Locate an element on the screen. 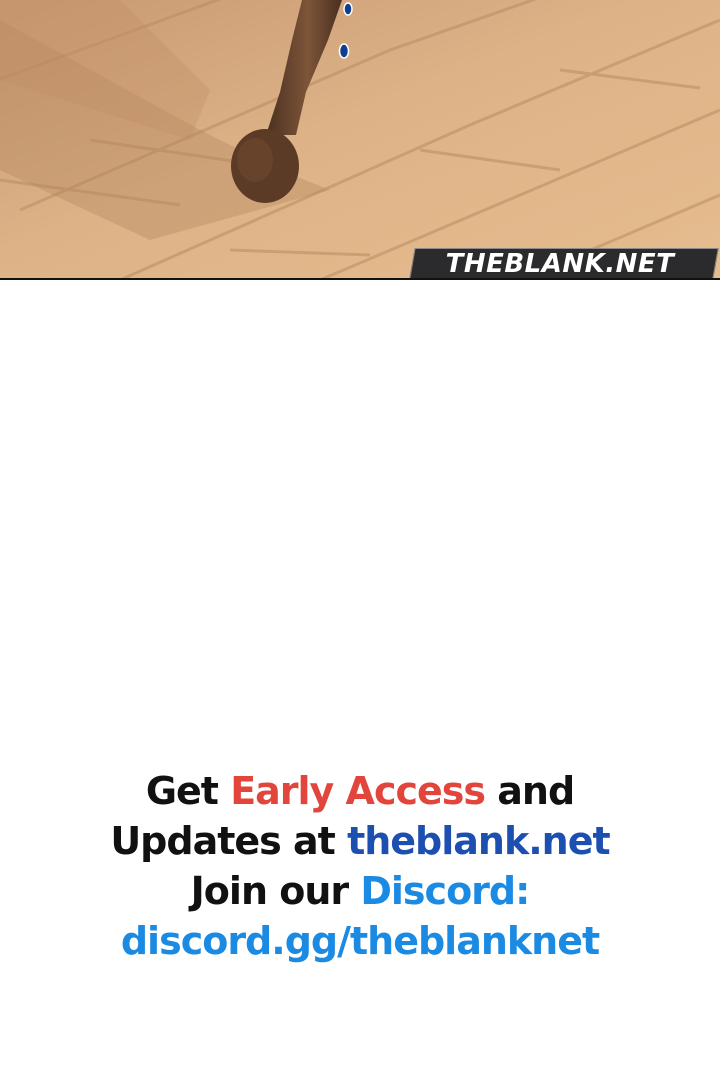  panel-border is located at coordinates (360, 279).